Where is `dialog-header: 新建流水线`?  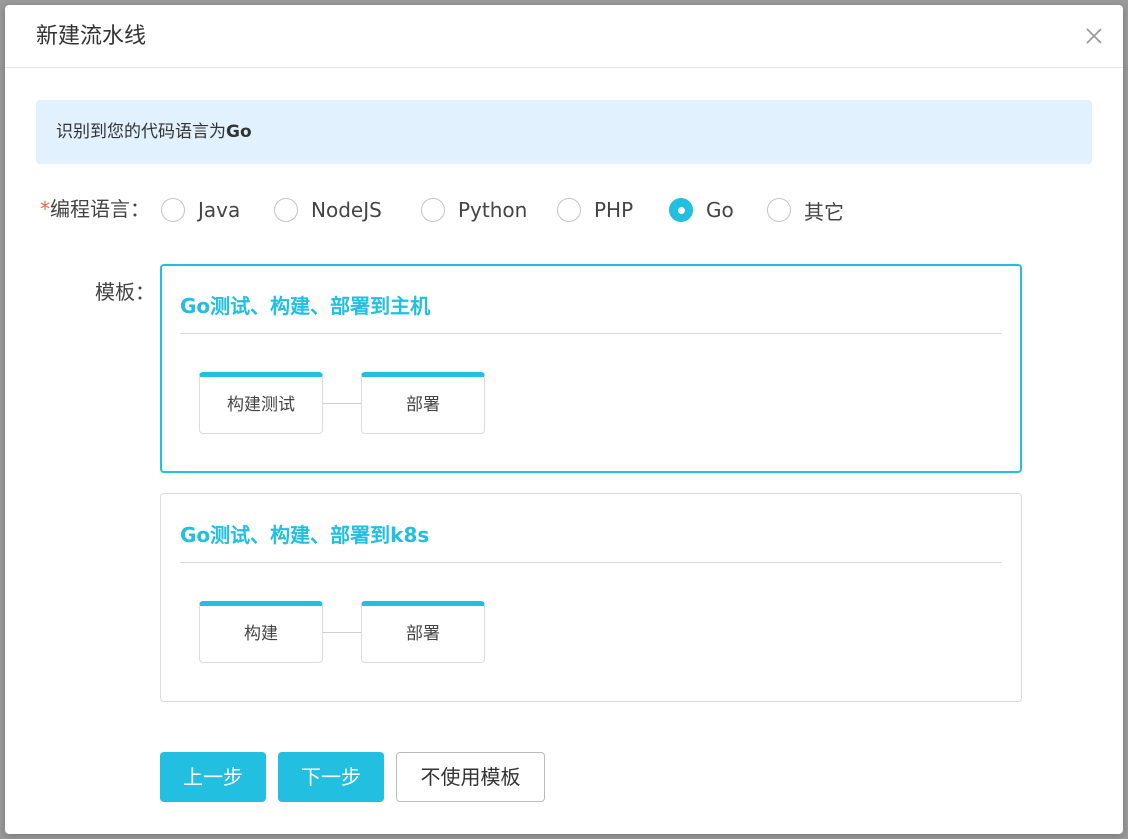
dialog-header: 新建流水线 is located at coordinates (564, 36).